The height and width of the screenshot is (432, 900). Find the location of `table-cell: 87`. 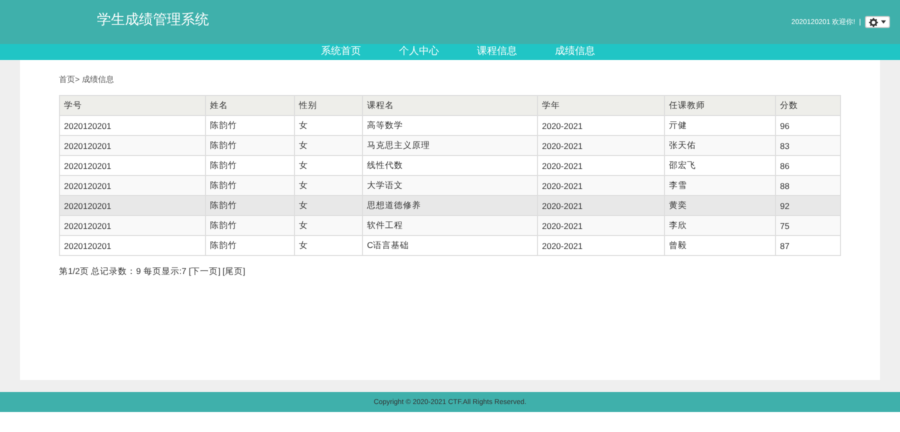

table-cell: 87 is located at coordinates (808, 246).